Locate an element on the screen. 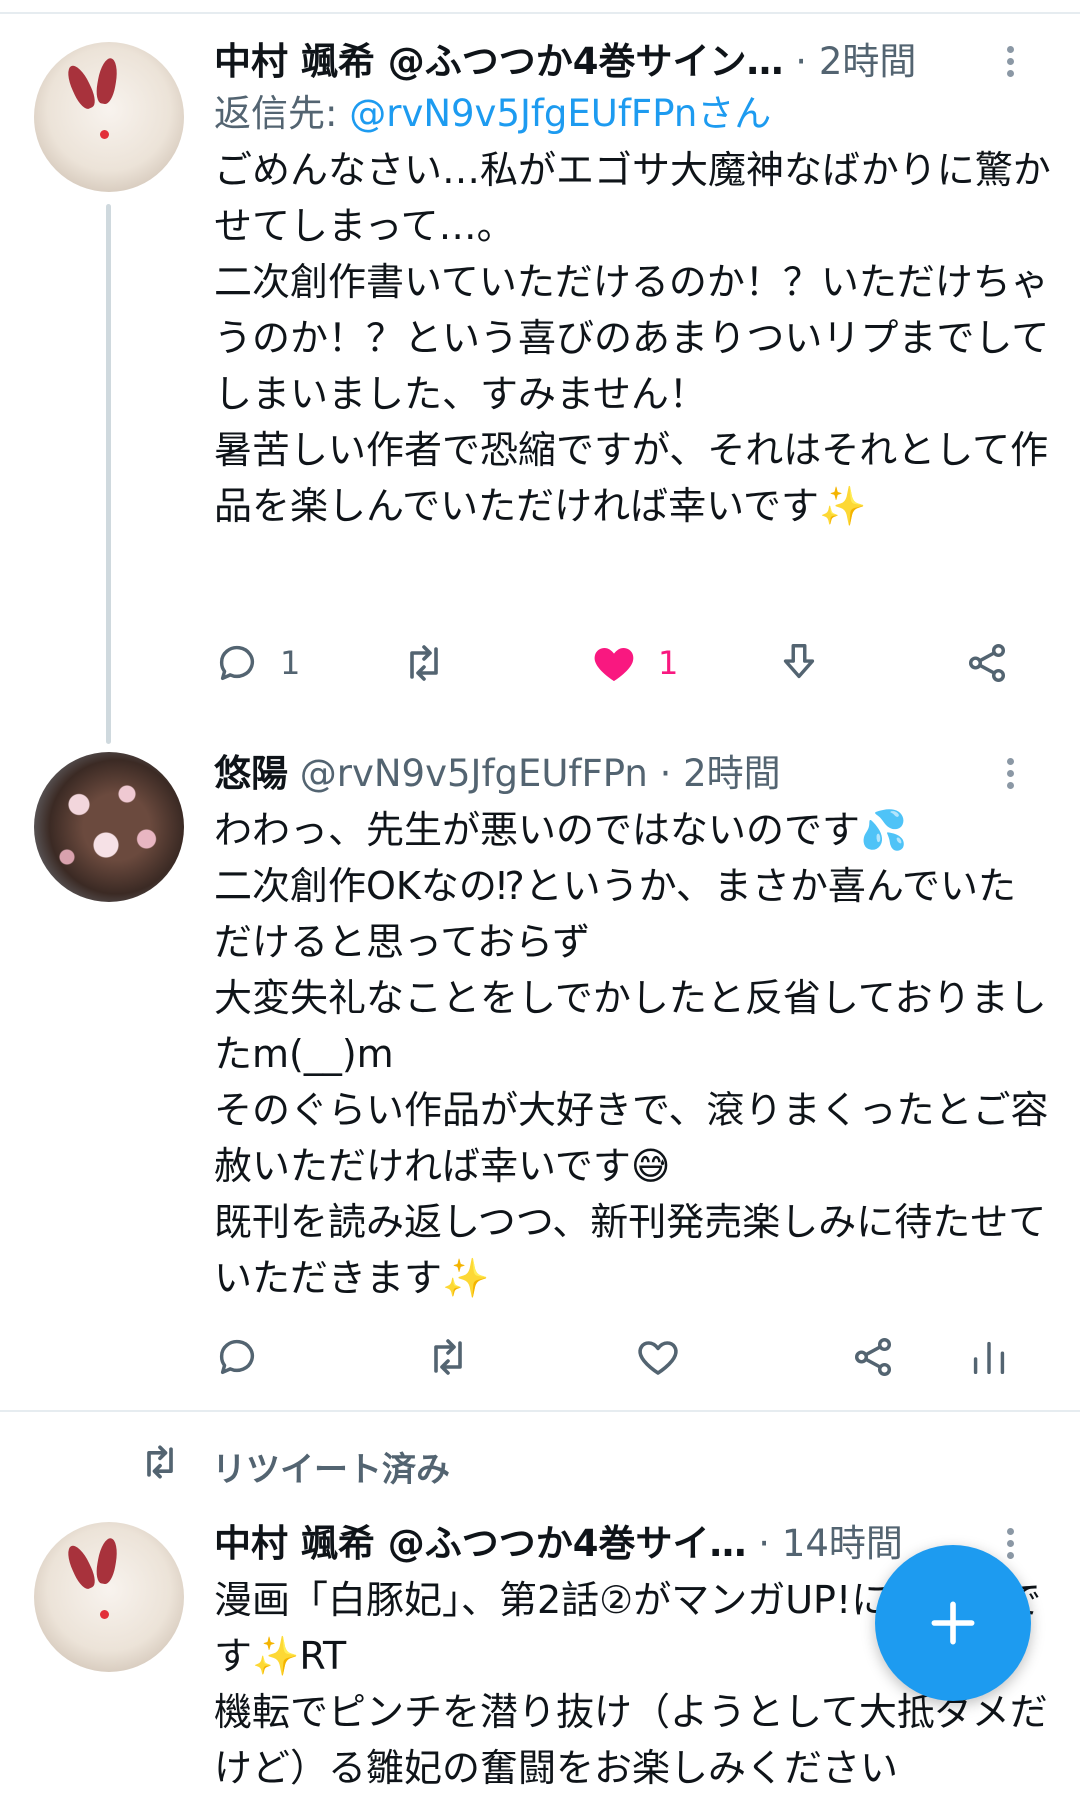  analytics-icon is located at coordinates (989, 1357).